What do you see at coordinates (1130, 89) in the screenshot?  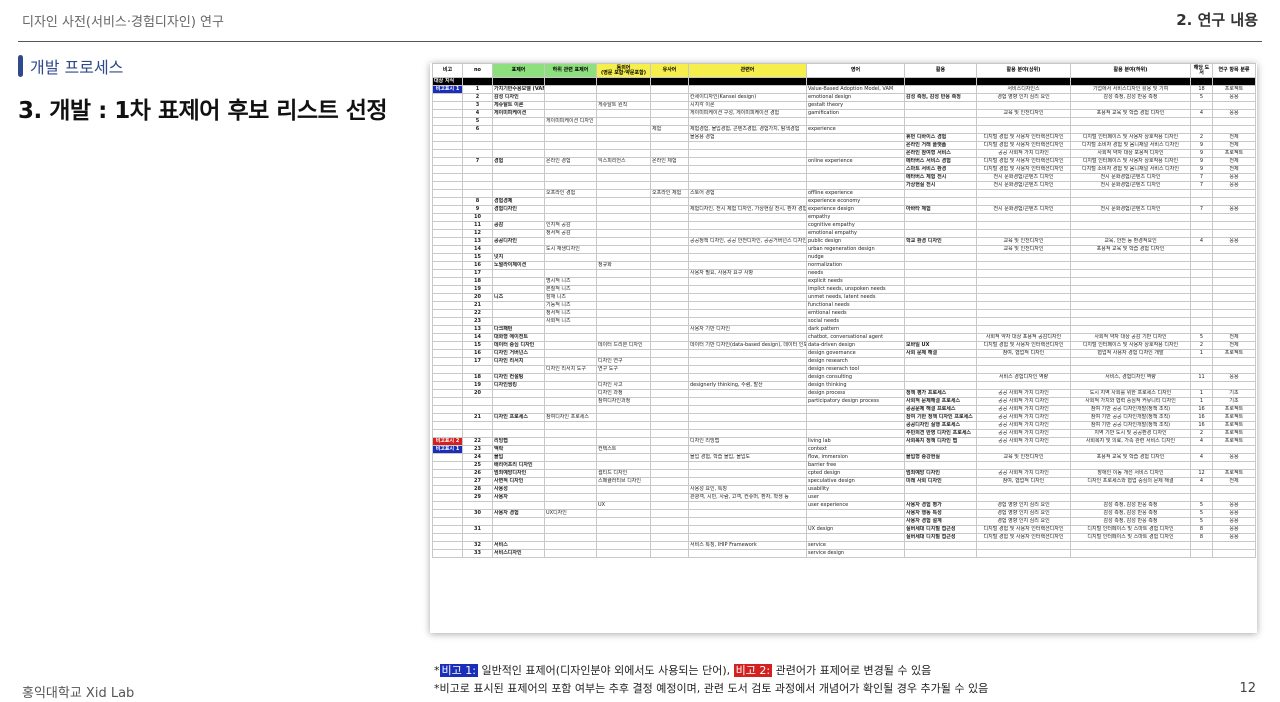 I see `row-field-low: 기업에서 서비스디자인 활용 및 기여` at bounding box center [1130, 89].